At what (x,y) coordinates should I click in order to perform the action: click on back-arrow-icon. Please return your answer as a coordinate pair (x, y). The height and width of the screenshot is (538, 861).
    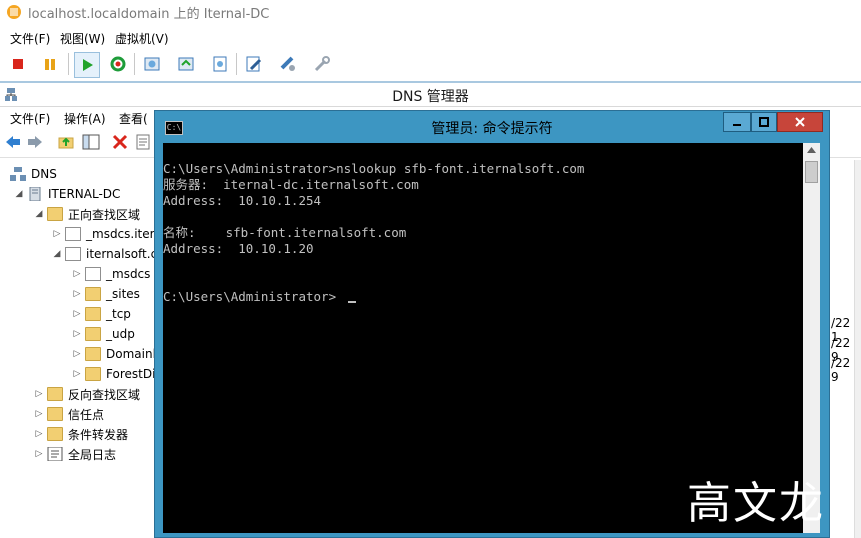
    Looking at the image, I should click on (13, 142).